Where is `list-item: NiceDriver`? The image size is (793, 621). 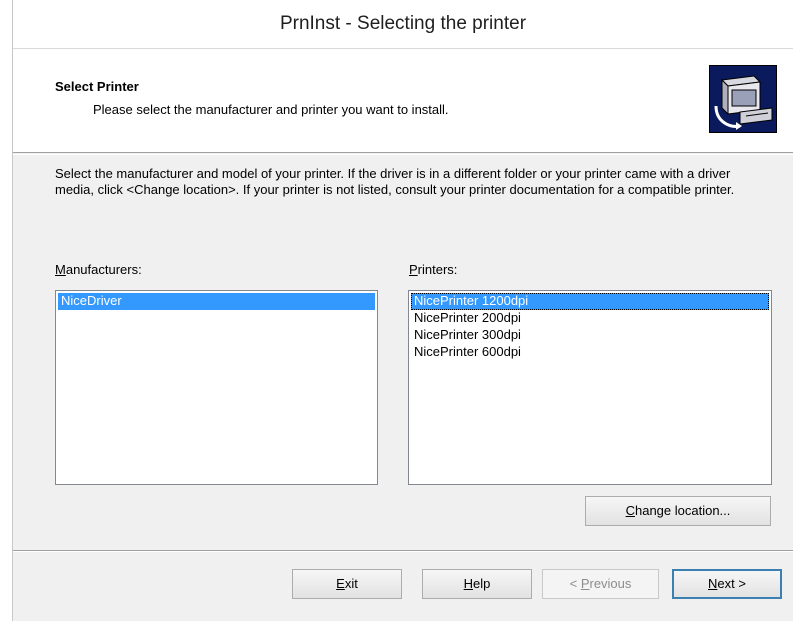 list-item: NiceDriver is located at coordinates (216, 301).